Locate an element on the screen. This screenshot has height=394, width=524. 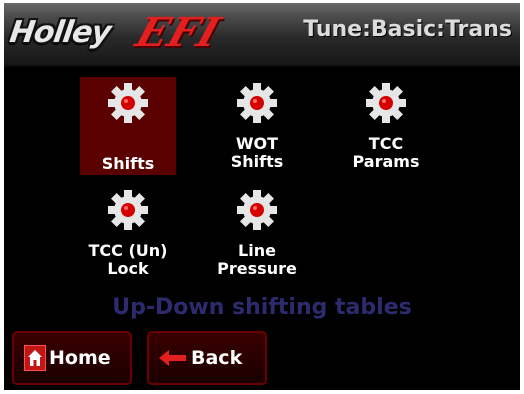
menu-item-shifts: Shifts is located at coordinates (128, 126).